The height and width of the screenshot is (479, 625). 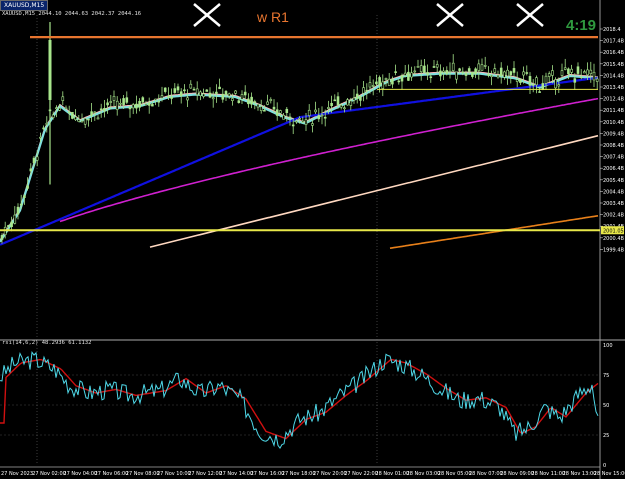 I want to click on price-tick-label: 2014.4B, so click(x=613, y=76).